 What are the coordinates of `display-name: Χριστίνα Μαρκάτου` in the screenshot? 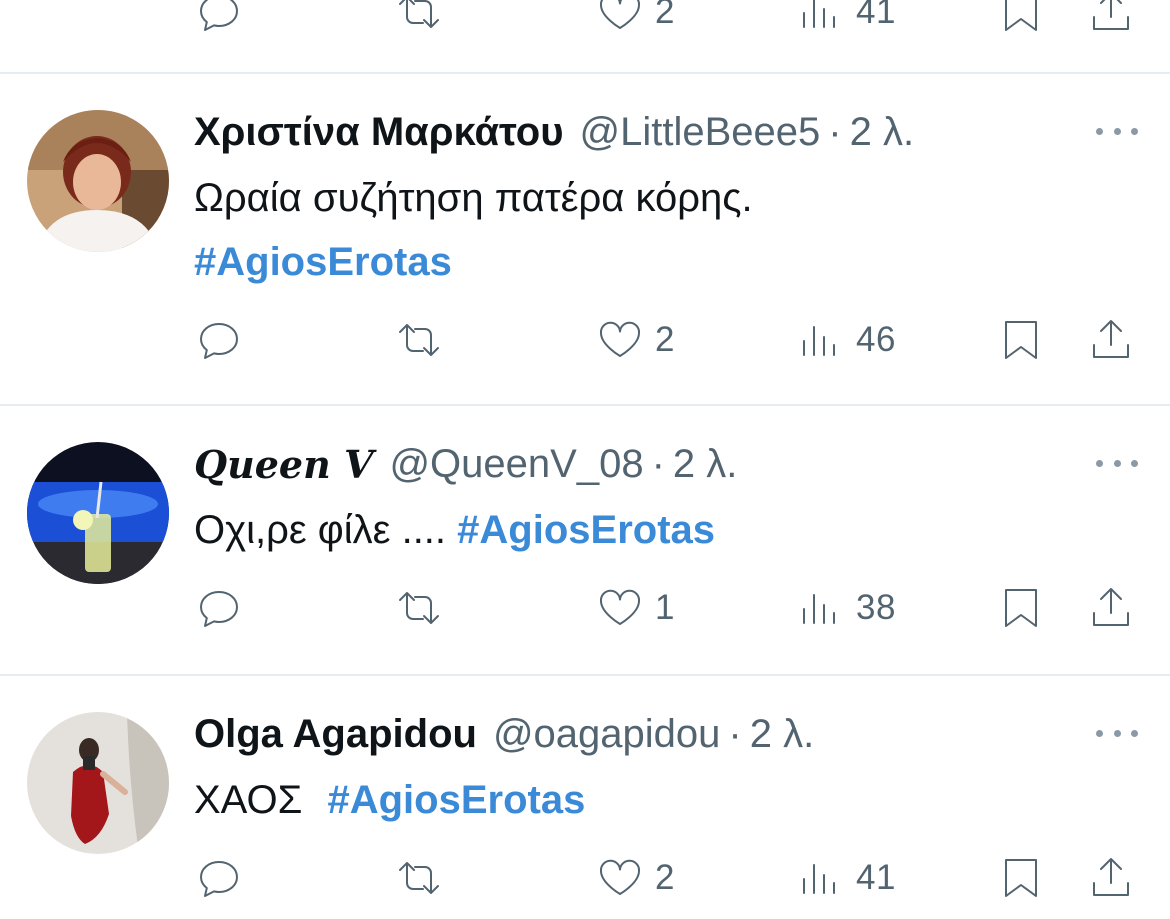 It's located at (379, 132).